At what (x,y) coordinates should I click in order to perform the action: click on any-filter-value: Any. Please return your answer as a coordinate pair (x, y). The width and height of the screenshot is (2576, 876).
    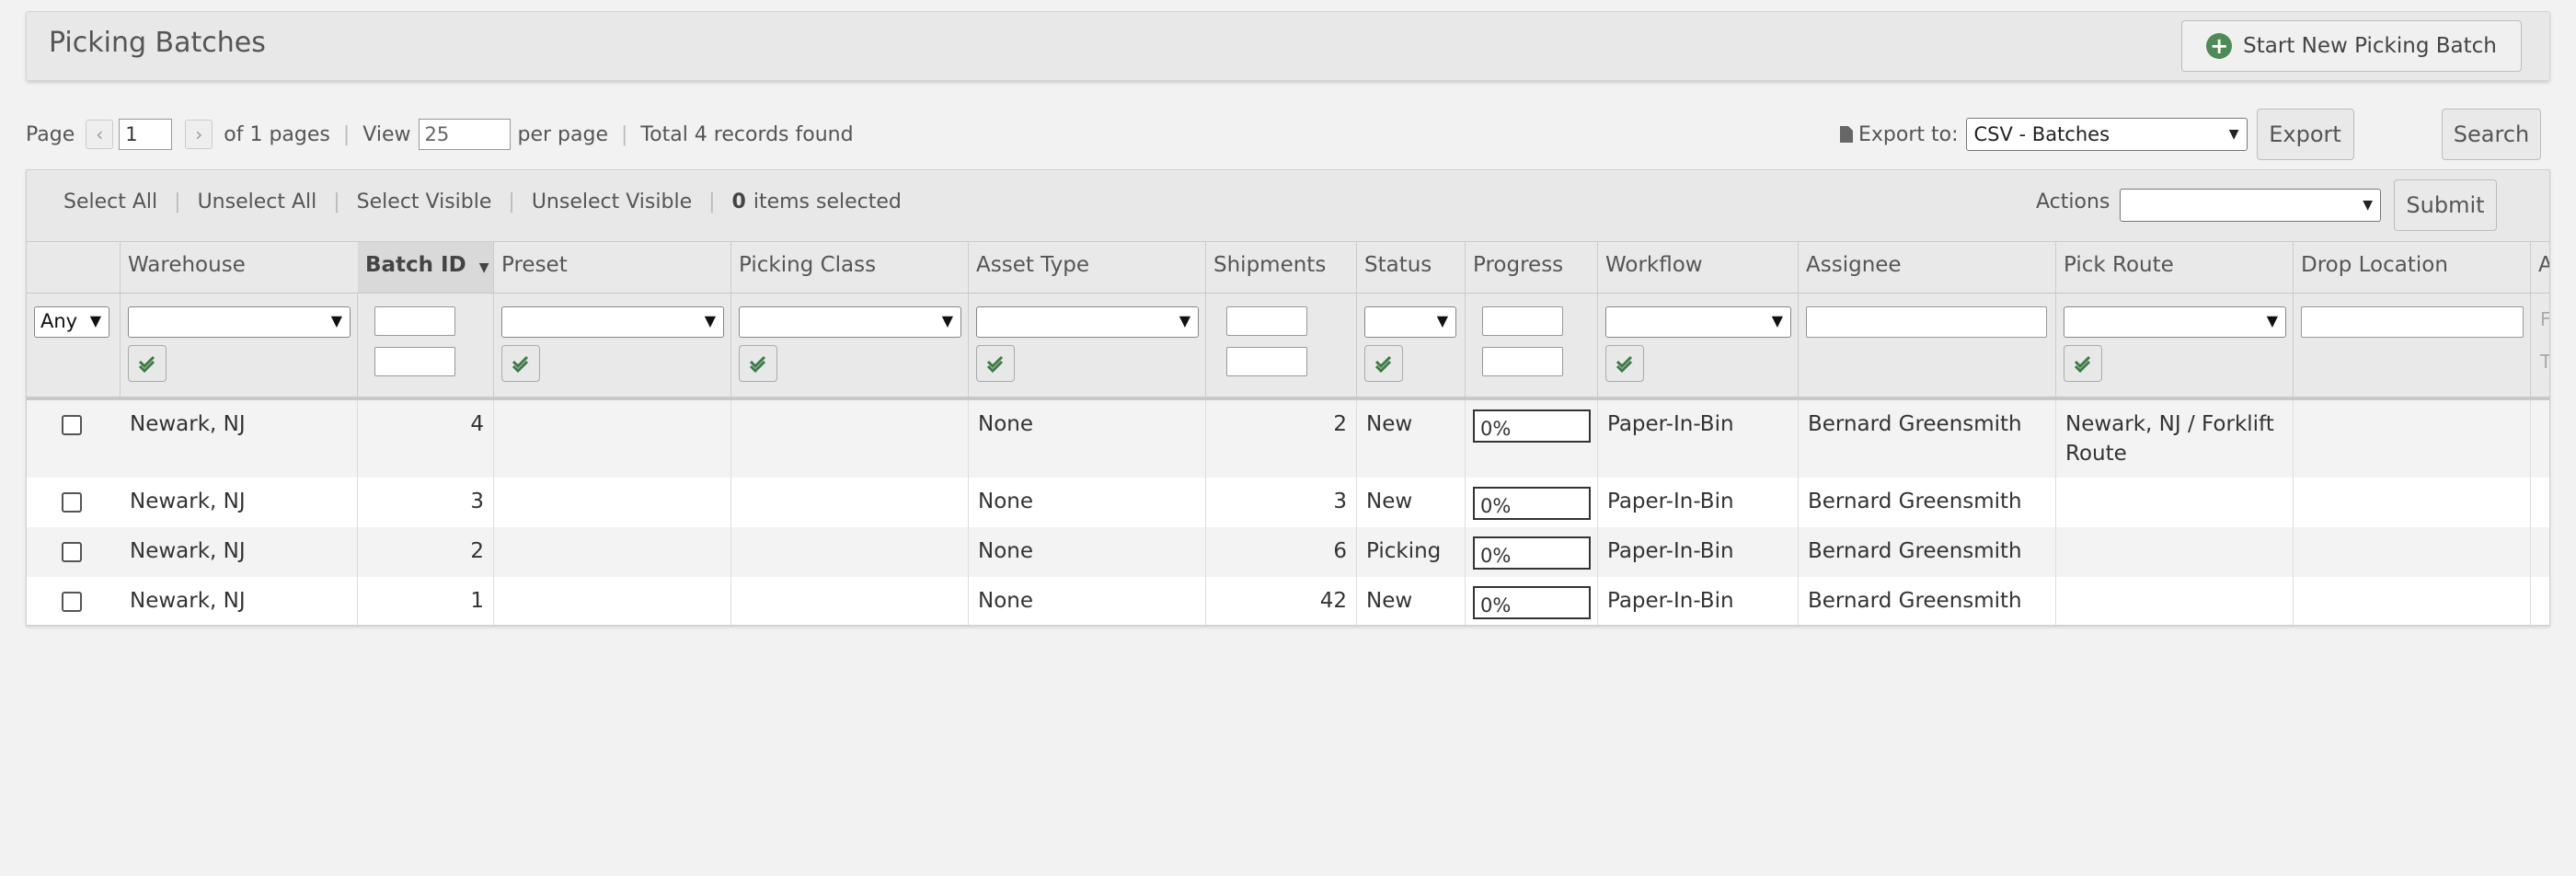
    Looking at the image, I should click on (59, 321).